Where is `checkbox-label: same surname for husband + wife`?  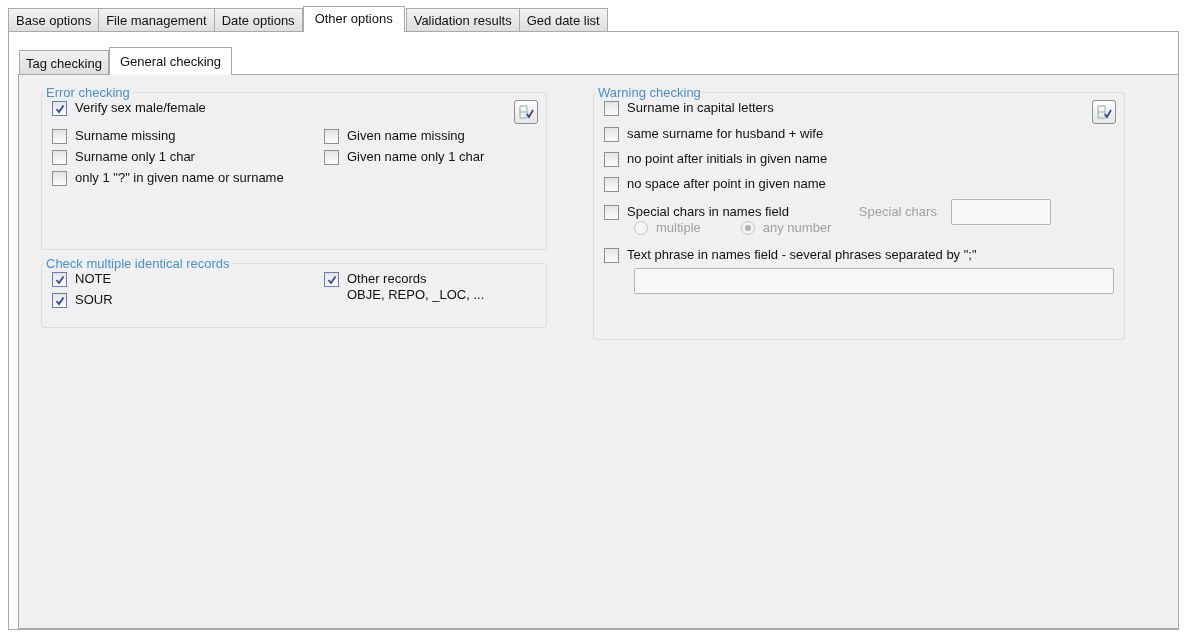 checkbox-label: same surname for husband + wife is located at coordinates (725, 133).